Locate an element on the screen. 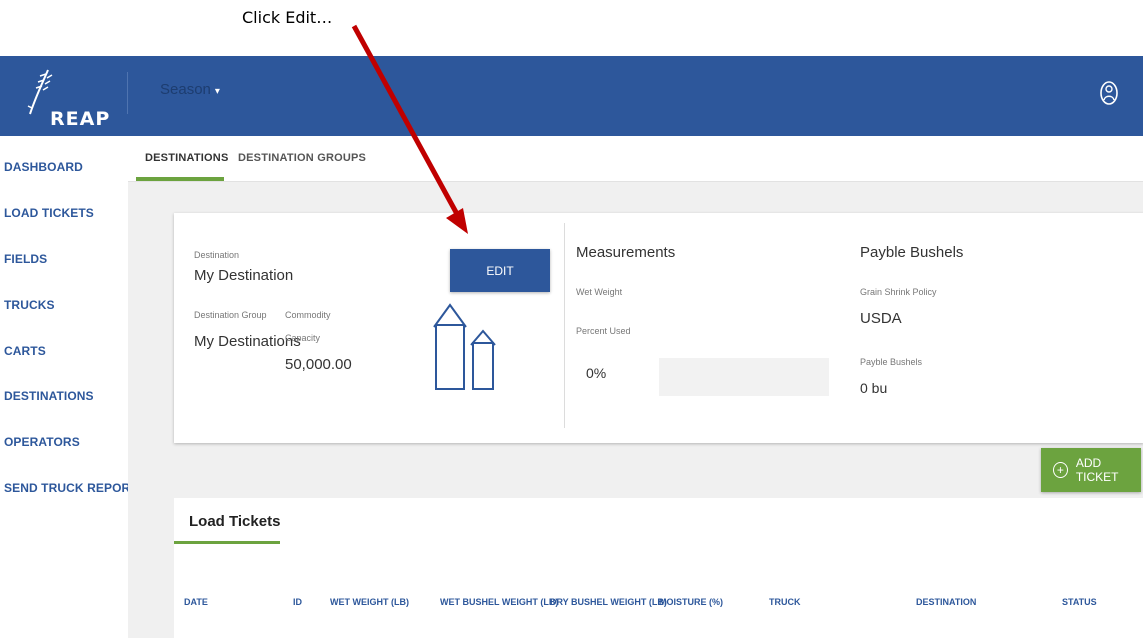 This screenshot has height=638, width=1143. caret-down-icon: ▾ is located at coordinates (217, 91).